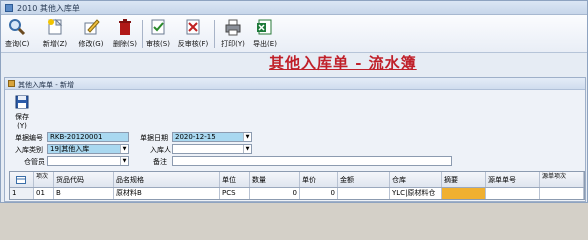  What do you see at coordinates (22, 193) in the screenshot?
I see `row-number: 1` at bounding box center [22, 193].